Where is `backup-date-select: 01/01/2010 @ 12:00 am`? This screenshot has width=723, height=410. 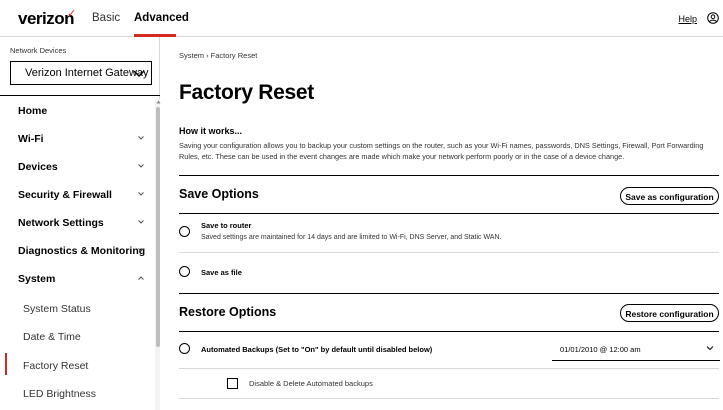 backup-date-select: 01/01/2010 @ 12:00 am is located at coordinates (636, 349).